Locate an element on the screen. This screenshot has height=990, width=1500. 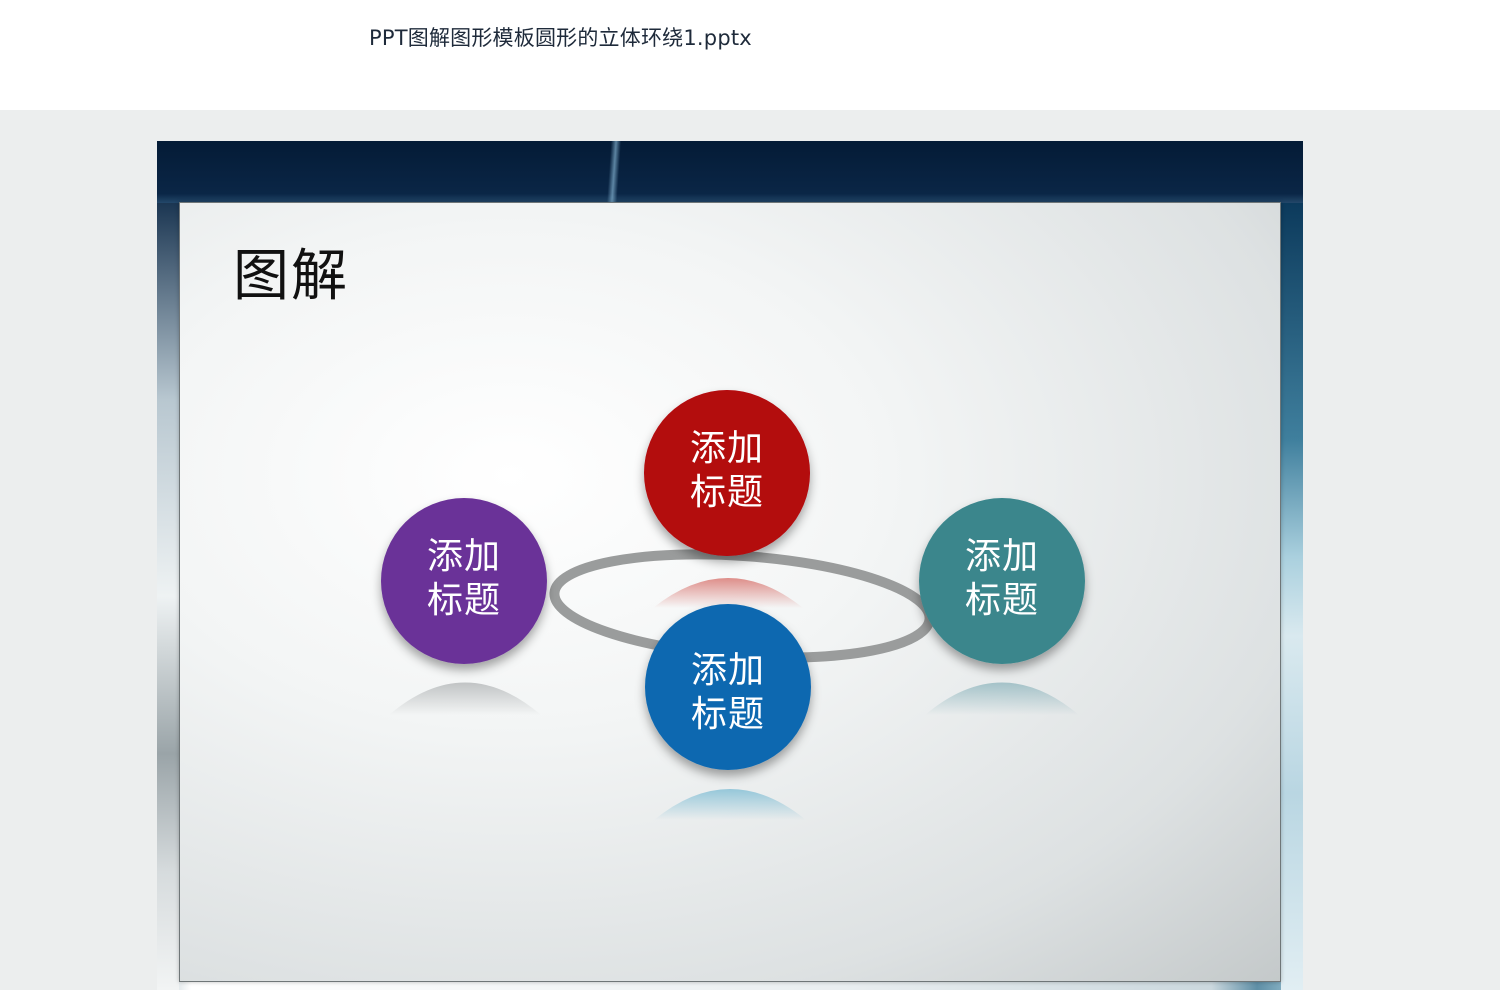
document-header: PPT图解图形模板圆形的立体环绕1.pptx is located at coordinates (750, 55).